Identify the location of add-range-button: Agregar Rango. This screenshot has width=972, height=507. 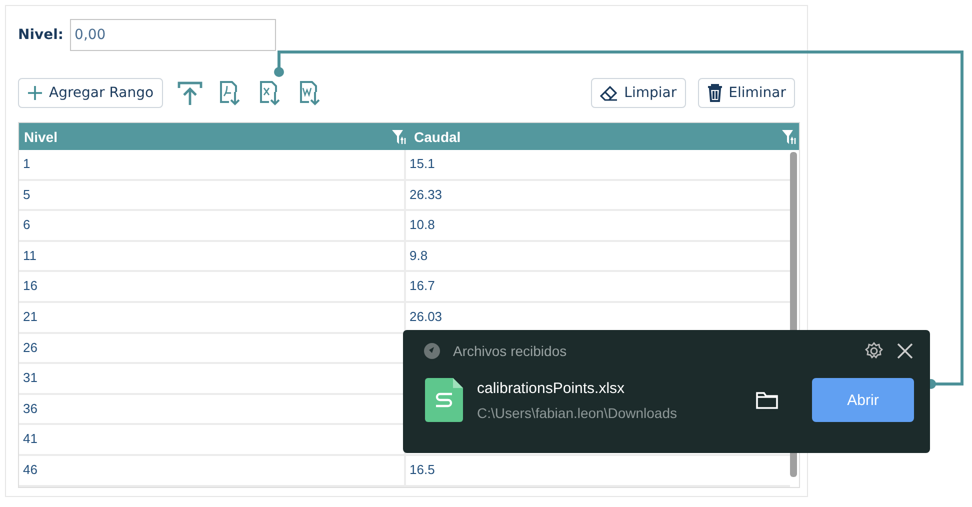
(90, 93).